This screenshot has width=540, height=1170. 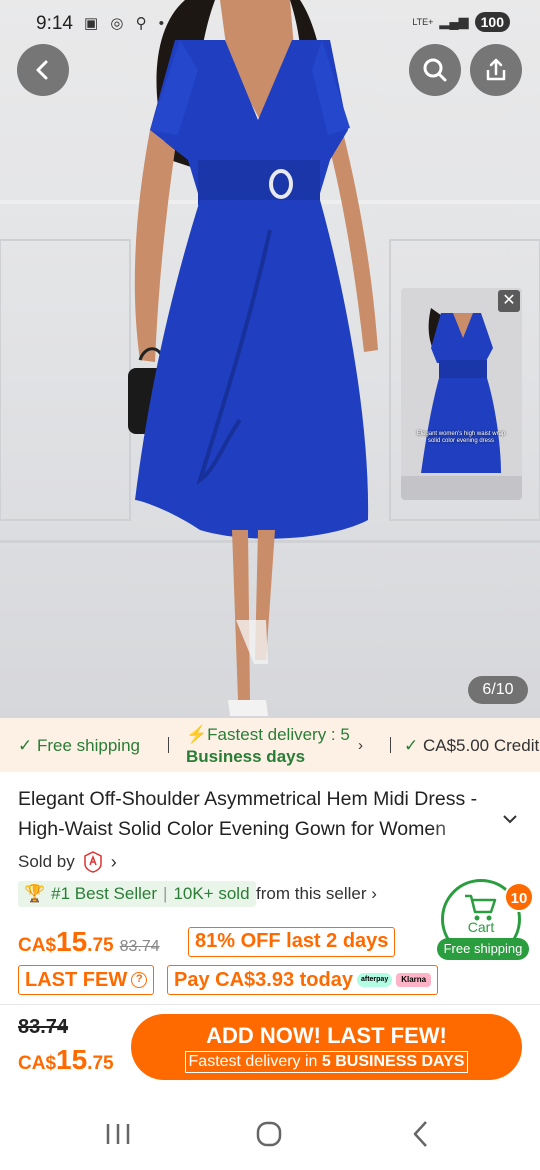 I want to click on from-seller-link: from this seller ›, so click(x=316, y=894).